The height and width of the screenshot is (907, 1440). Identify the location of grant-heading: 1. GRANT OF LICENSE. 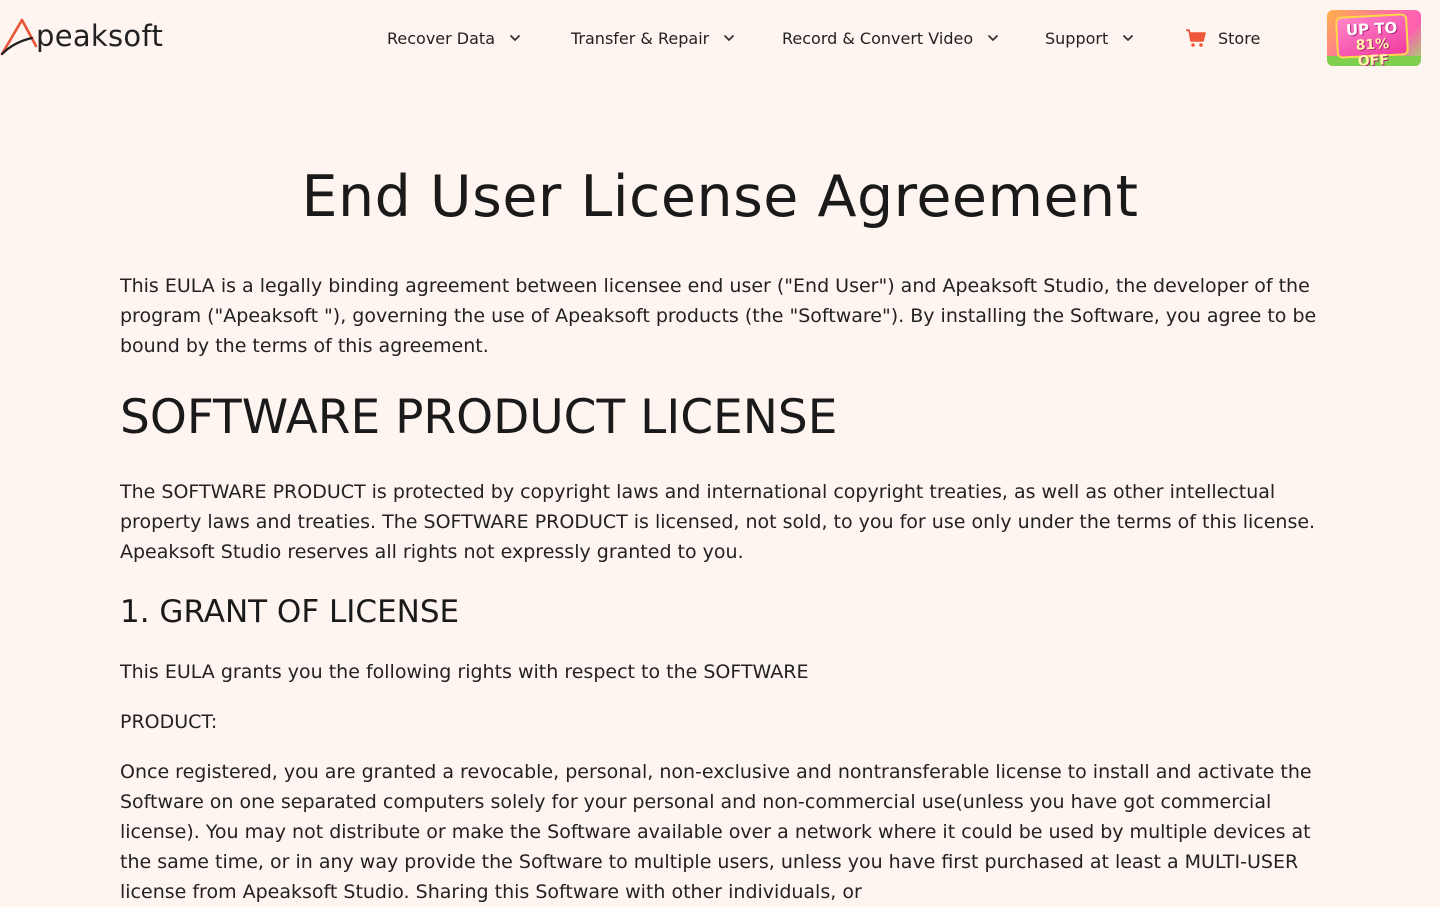
(290, 612).